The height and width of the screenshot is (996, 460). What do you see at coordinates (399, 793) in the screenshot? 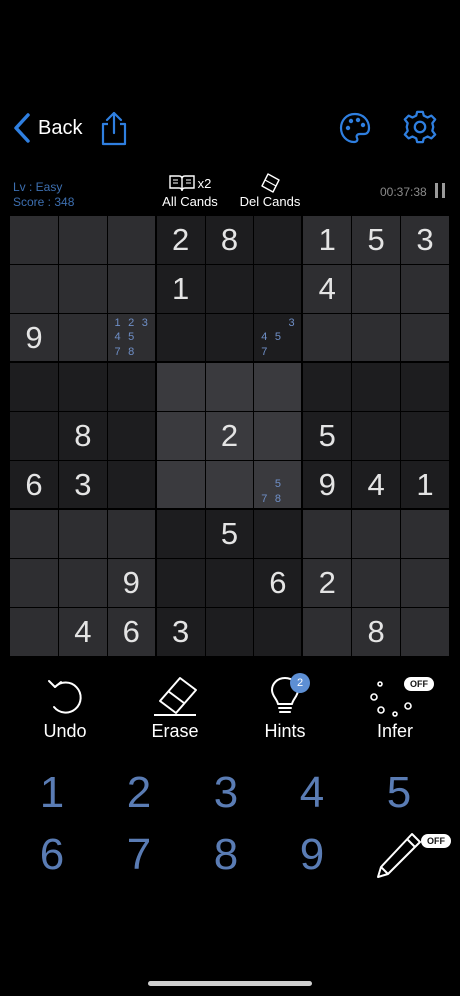
I see `number-button-5: 5` at bounding box center [399, 793].